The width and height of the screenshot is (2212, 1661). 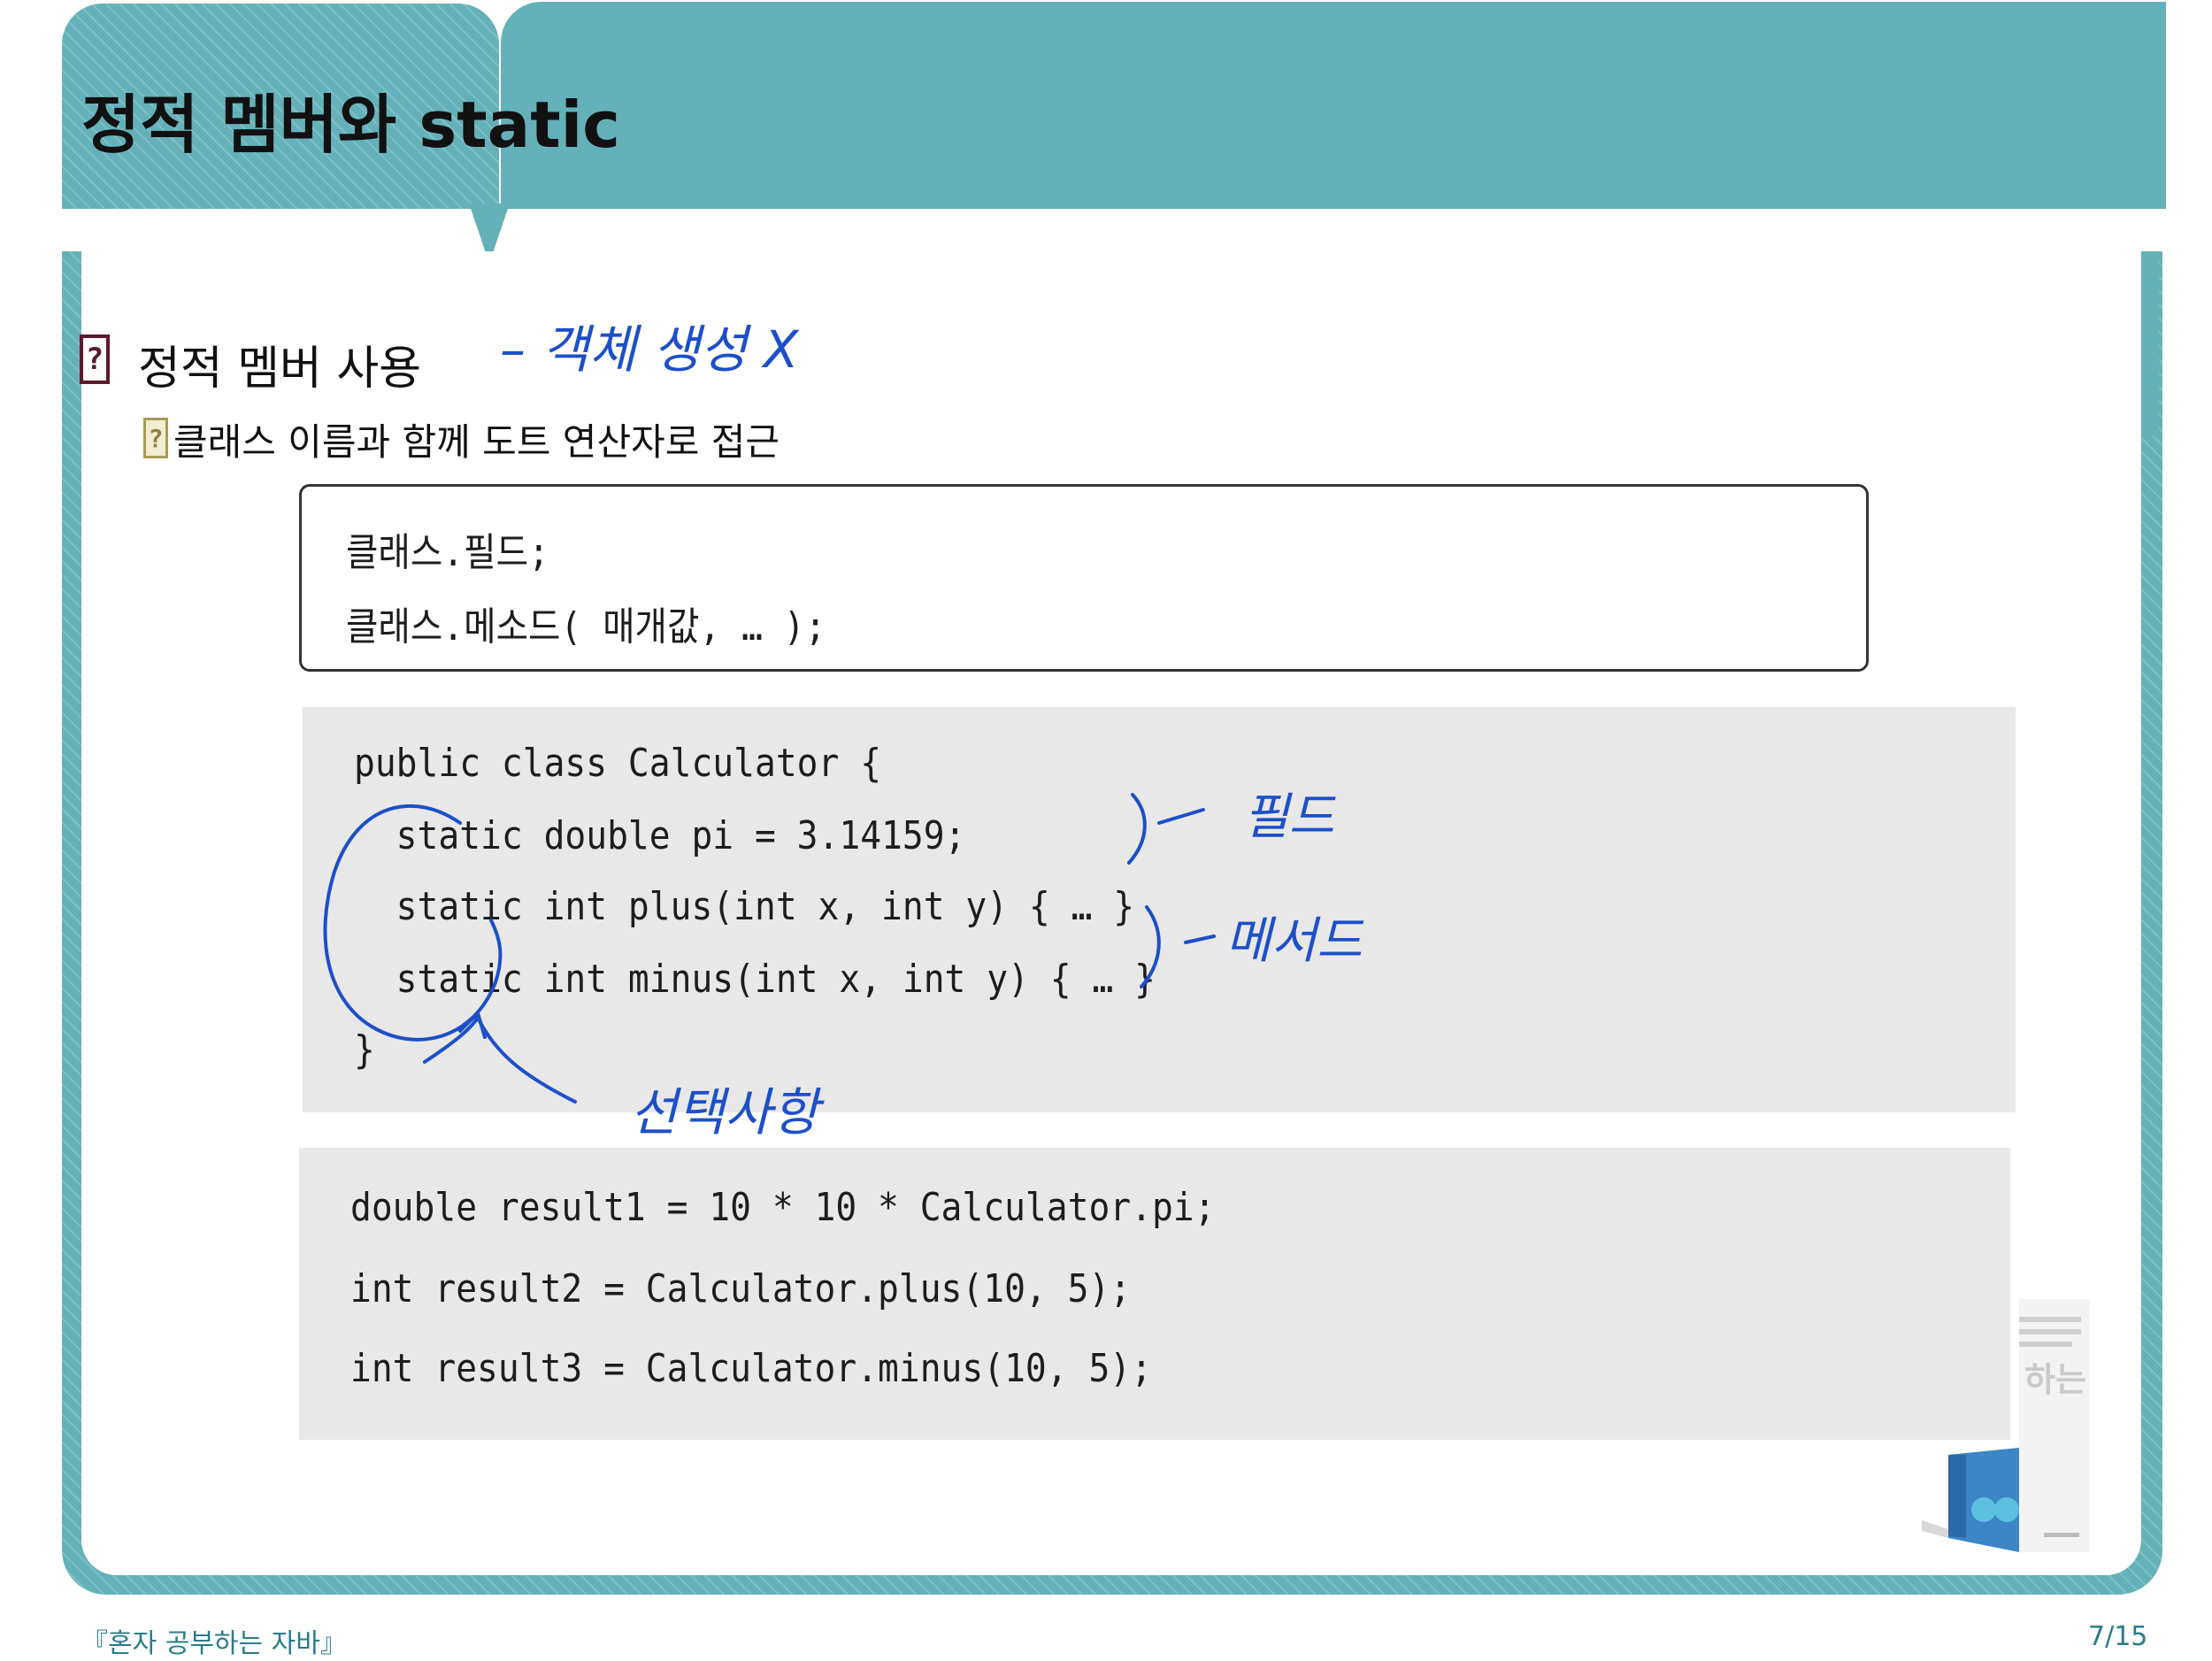 What do you see at coordinates (2006, 1425) in the screenshot?
I see `book-cover-image` at bounding box center [2006, 1425].